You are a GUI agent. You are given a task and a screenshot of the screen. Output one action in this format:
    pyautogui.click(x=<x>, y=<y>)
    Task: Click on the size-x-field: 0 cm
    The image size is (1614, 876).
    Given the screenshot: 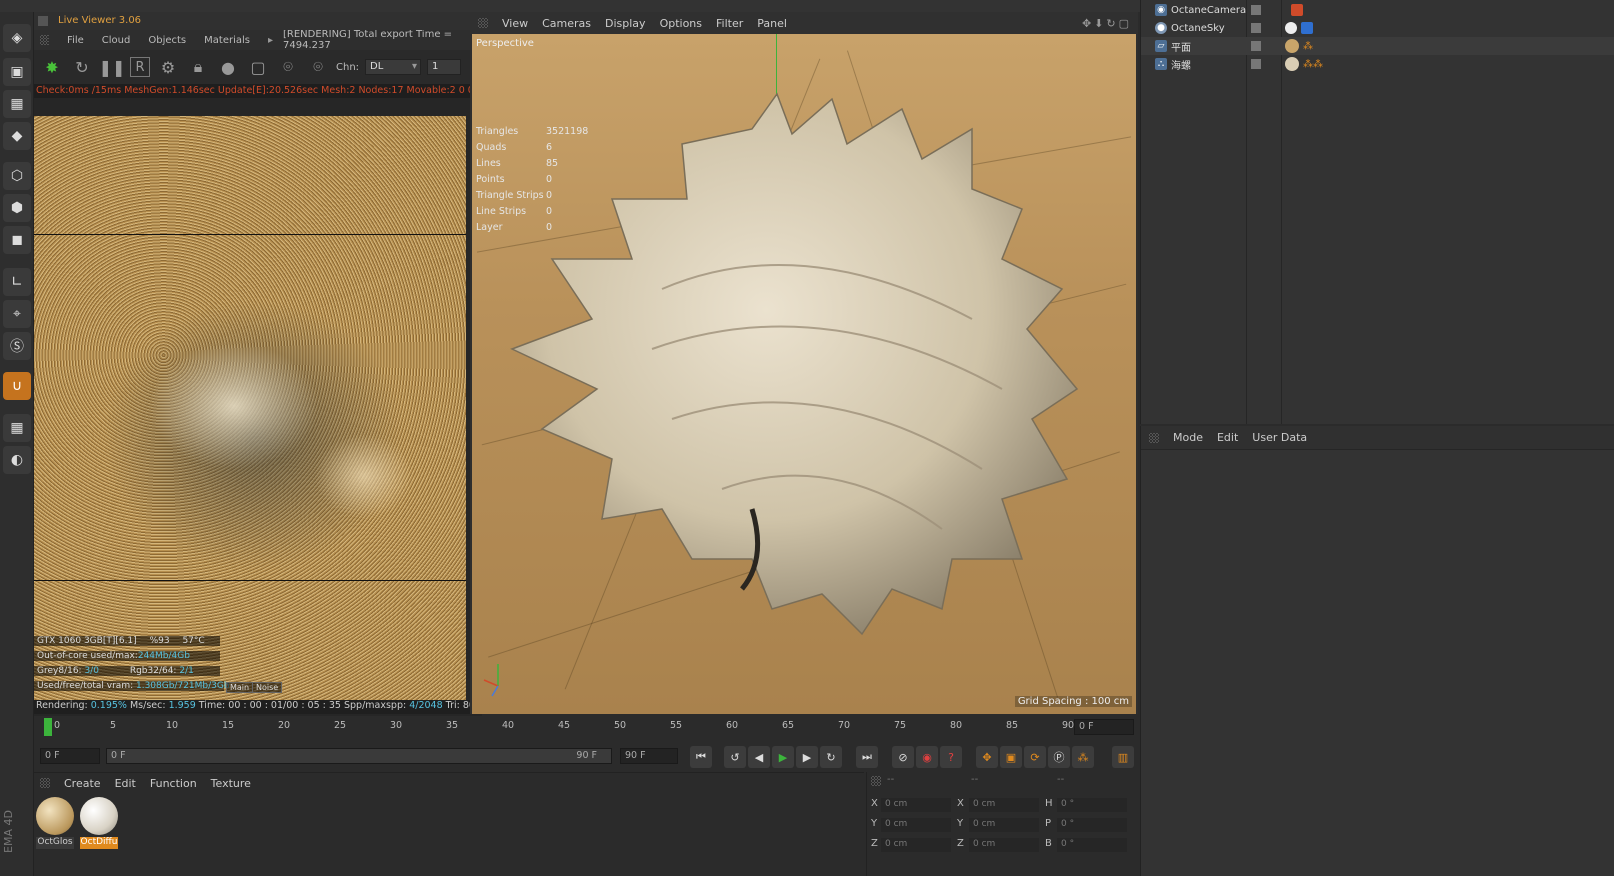 What is the action you would take?
    pyautogui.click(x=1004, y=805)
    